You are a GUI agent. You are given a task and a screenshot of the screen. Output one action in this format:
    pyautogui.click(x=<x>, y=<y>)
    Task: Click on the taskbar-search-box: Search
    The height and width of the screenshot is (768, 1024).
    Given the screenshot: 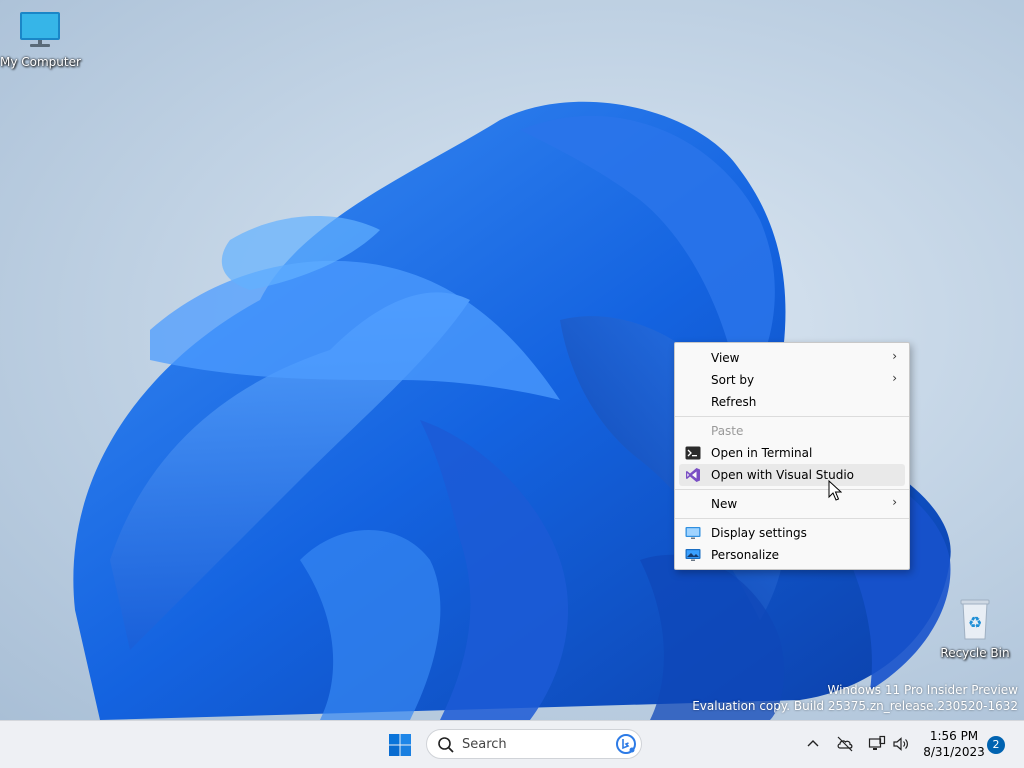 What is the action you would take?
    pyautogui.click(x=534, y=744)
    